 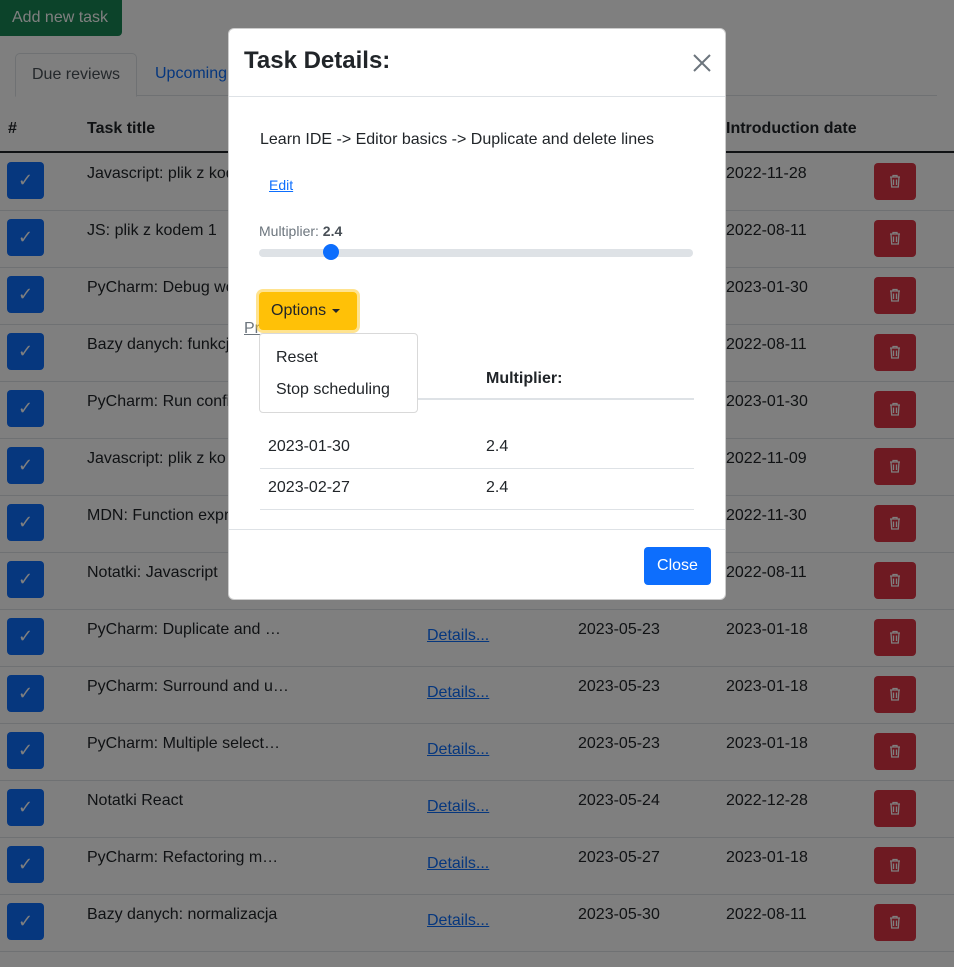 What do you see at coordinates (333, 390) in the screenshot?
I see `menu-item-stop-scheduling: Stop scheduling` at bounding box center [333, 390].